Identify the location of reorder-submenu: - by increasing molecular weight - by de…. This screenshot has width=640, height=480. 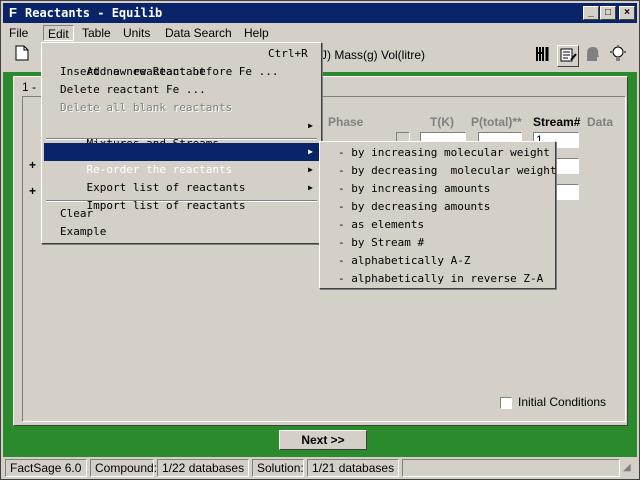
(438, 215).